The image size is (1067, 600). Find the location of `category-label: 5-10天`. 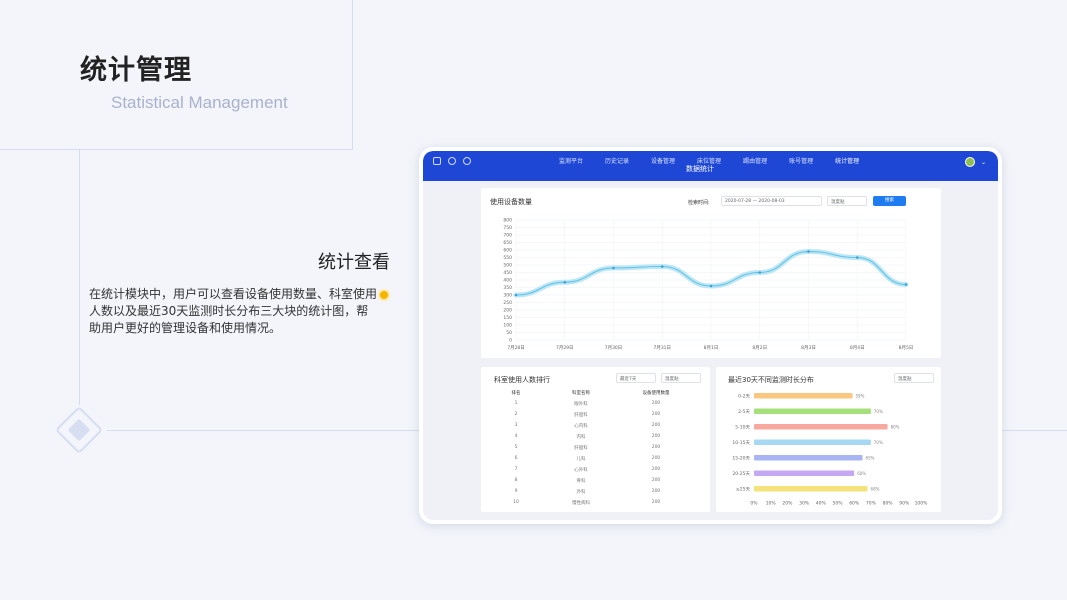

category-label: 5-10天 is located at coordinates (742, 428).